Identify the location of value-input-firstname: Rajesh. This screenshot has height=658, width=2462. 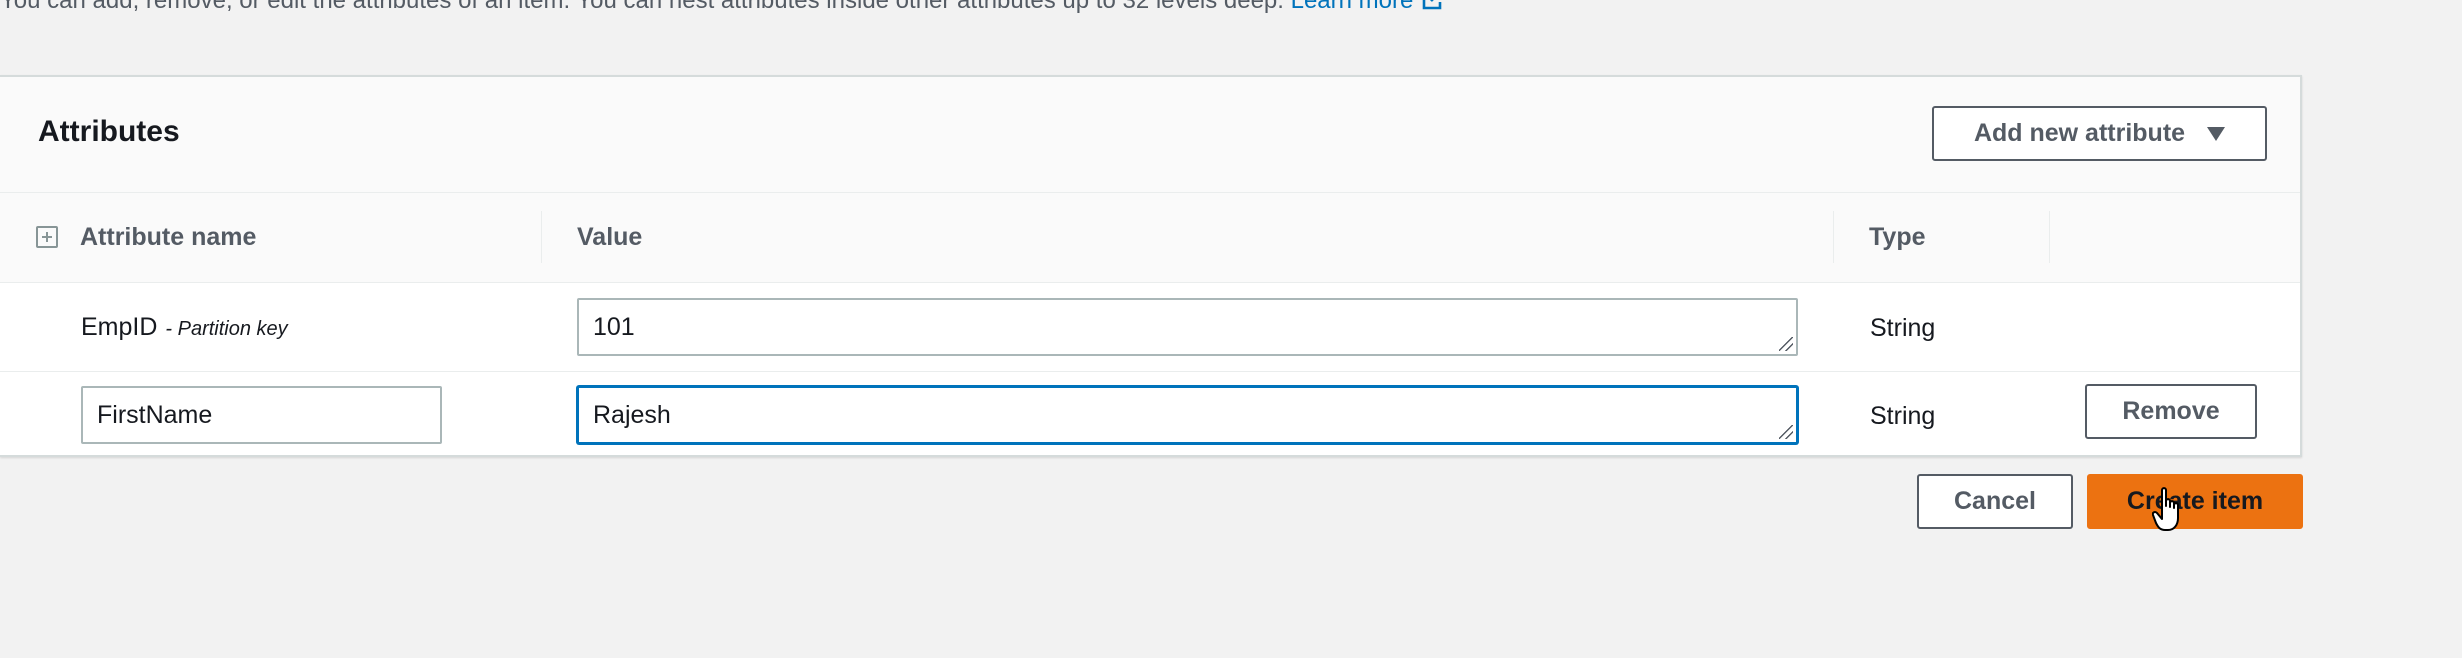
(1187, 415).